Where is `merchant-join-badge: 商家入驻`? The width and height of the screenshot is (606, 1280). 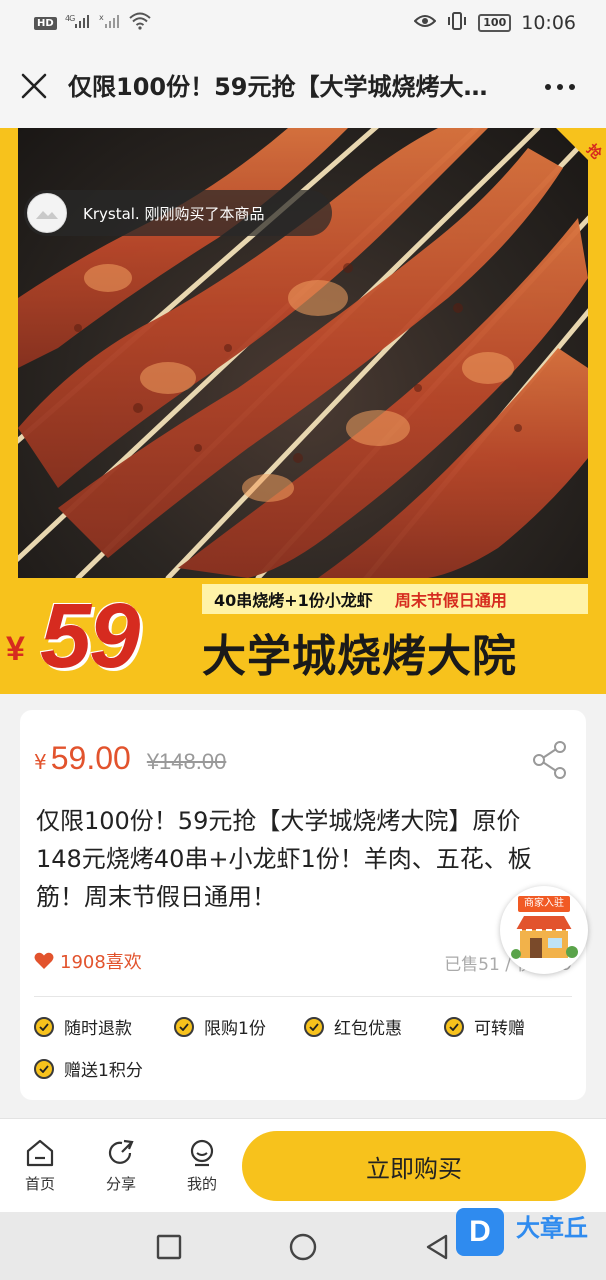 merchant-join-badge: 商家入驻 is located at coordinates (544, 930).